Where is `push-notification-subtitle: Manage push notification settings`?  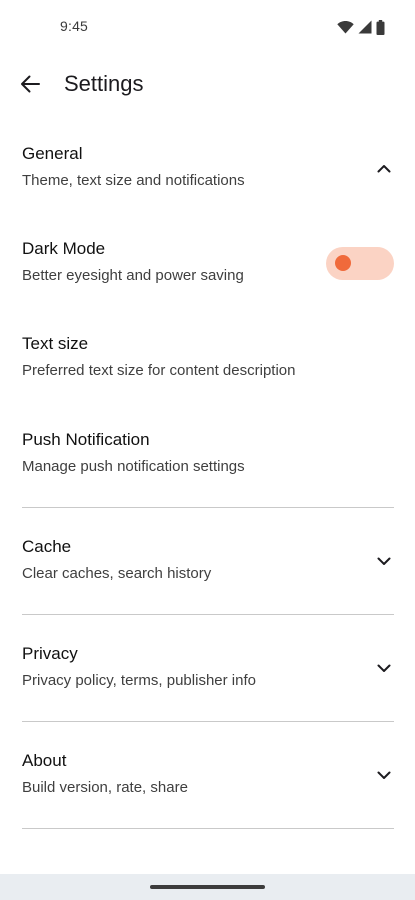
push-notification-subtitle: Manage push notification settings is located at coordinates (133, 466).